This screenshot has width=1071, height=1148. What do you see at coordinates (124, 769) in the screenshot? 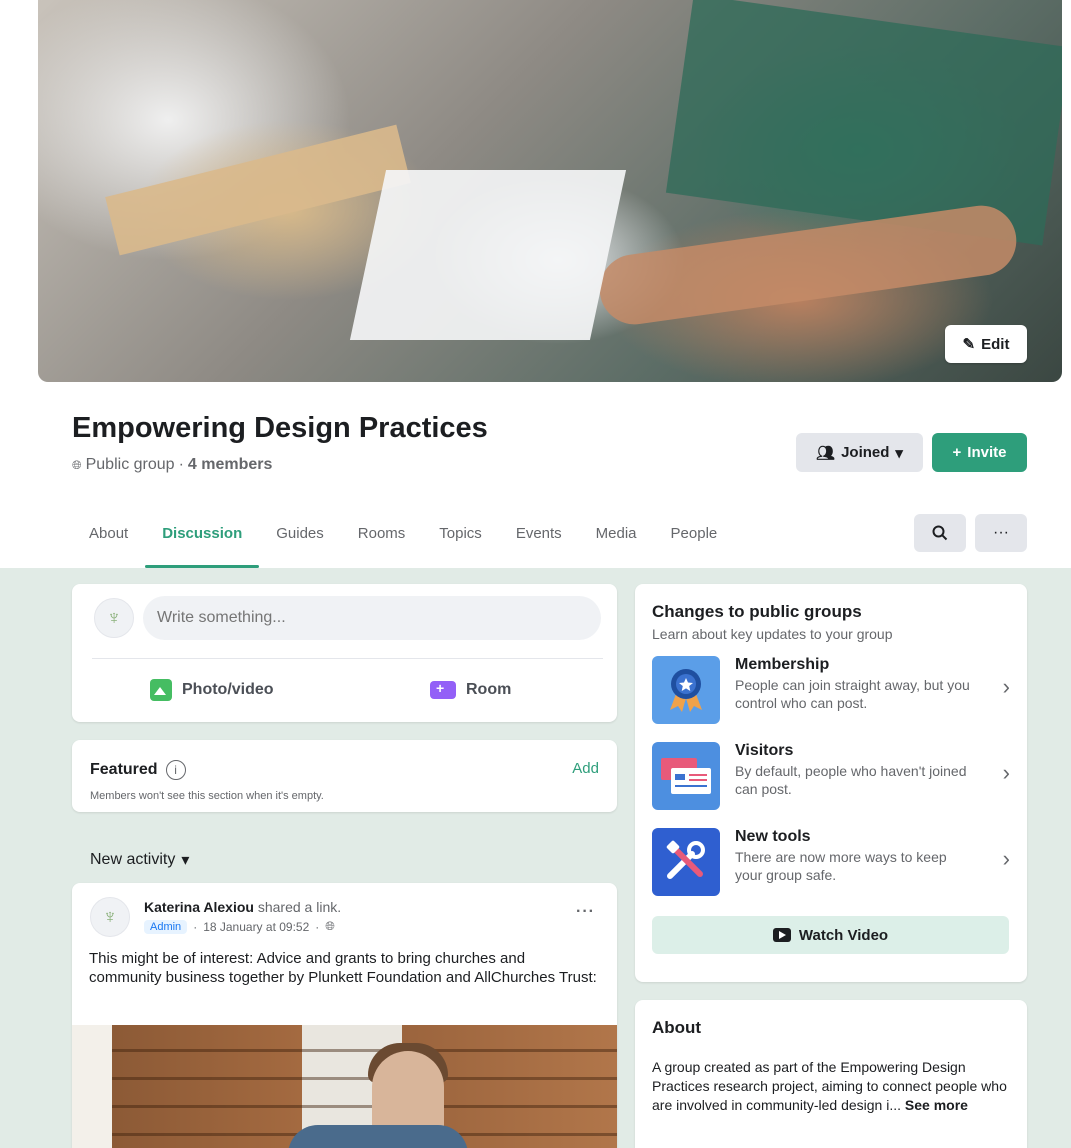
I see `featured-title: Featured` at bounding box center [124, 769].